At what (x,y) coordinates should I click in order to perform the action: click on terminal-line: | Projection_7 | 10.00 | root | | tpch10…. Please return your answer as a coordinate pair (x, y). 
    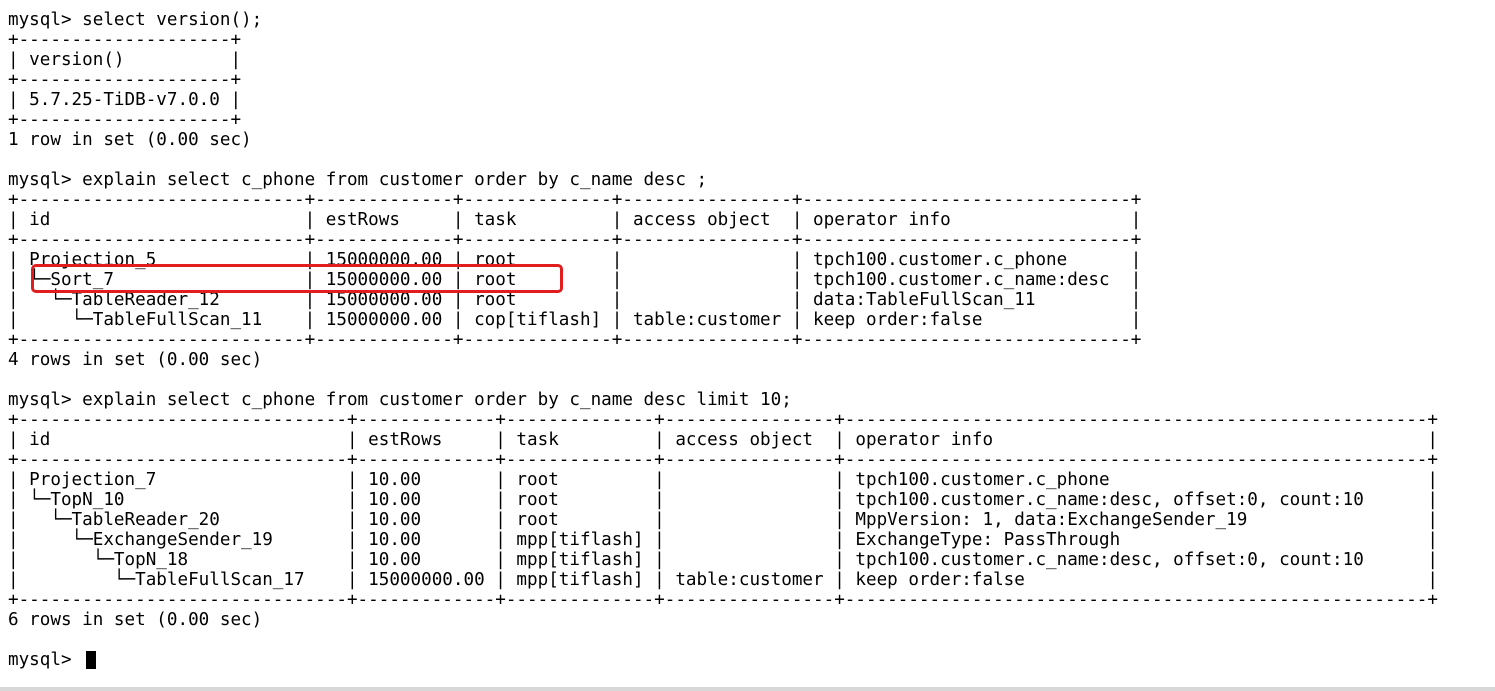
    Looking at the image, I should click on (723, 480).